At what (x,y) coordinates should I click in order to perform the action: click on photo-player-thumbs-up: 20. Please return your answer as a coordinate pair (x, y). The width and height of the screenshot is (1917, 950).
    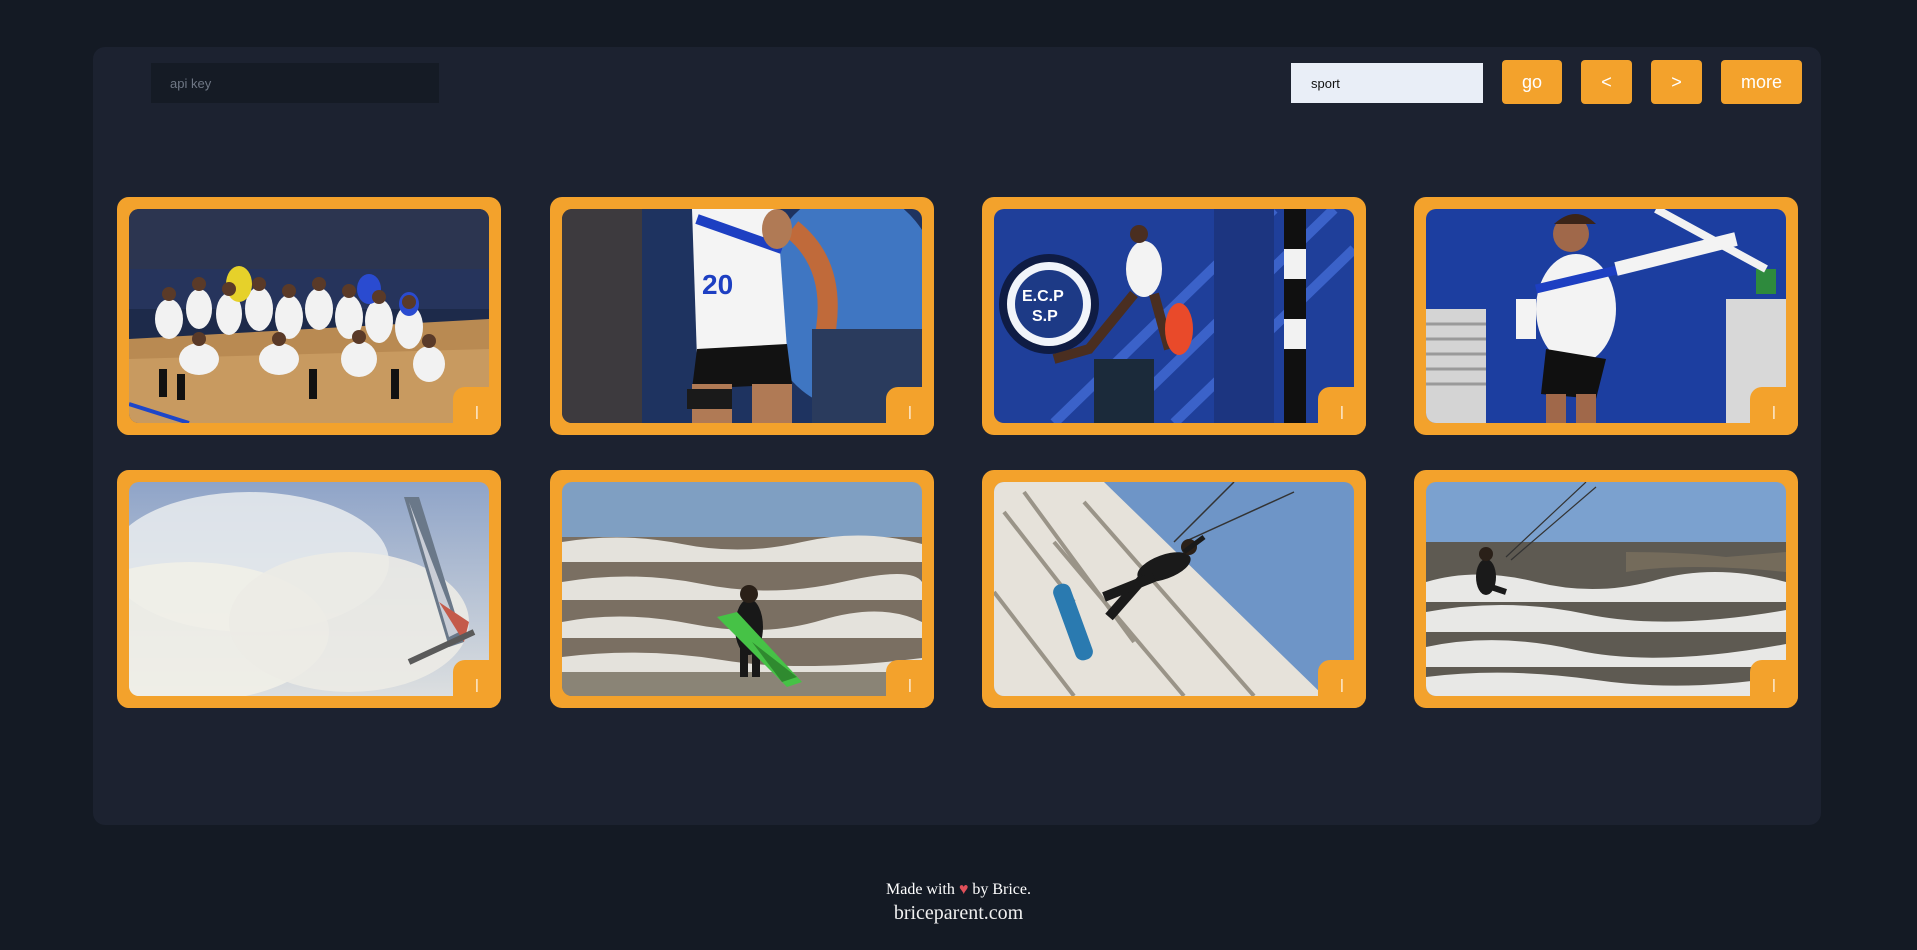
    Looking at the image, I should click on (742, 316).